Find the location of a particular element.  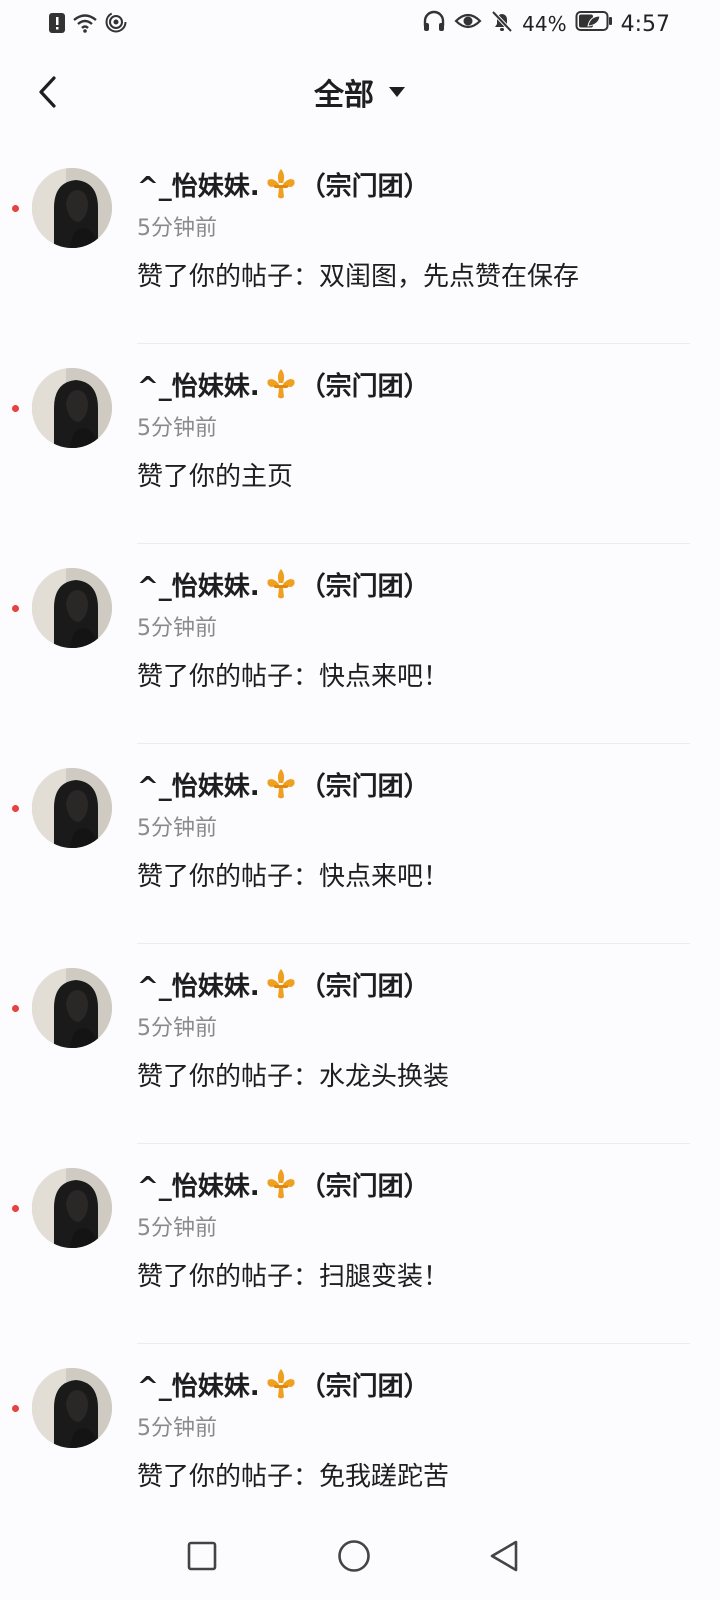

action-text: 赞了你的帖子：免我蹉跎苦 is located at coordinates (293, 1477).